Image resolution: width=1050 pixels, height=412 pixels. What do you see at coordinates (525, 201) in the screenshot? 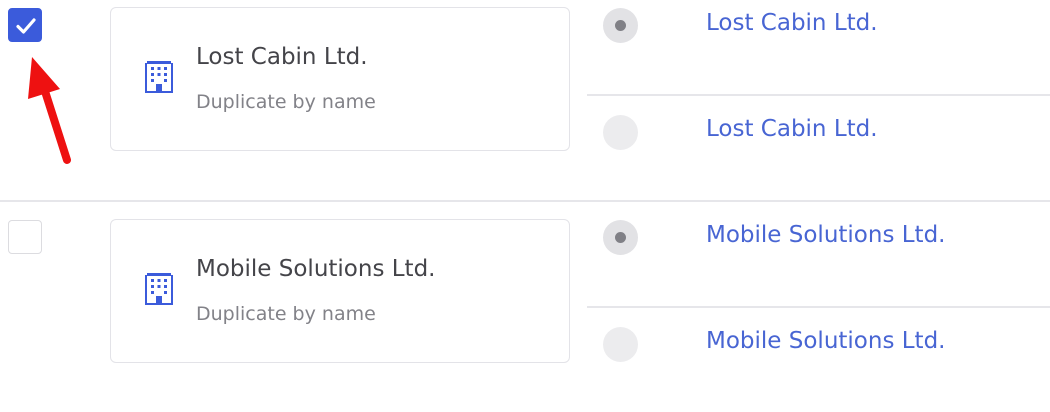
I see `row-divider` at bounding box center [525, 201].